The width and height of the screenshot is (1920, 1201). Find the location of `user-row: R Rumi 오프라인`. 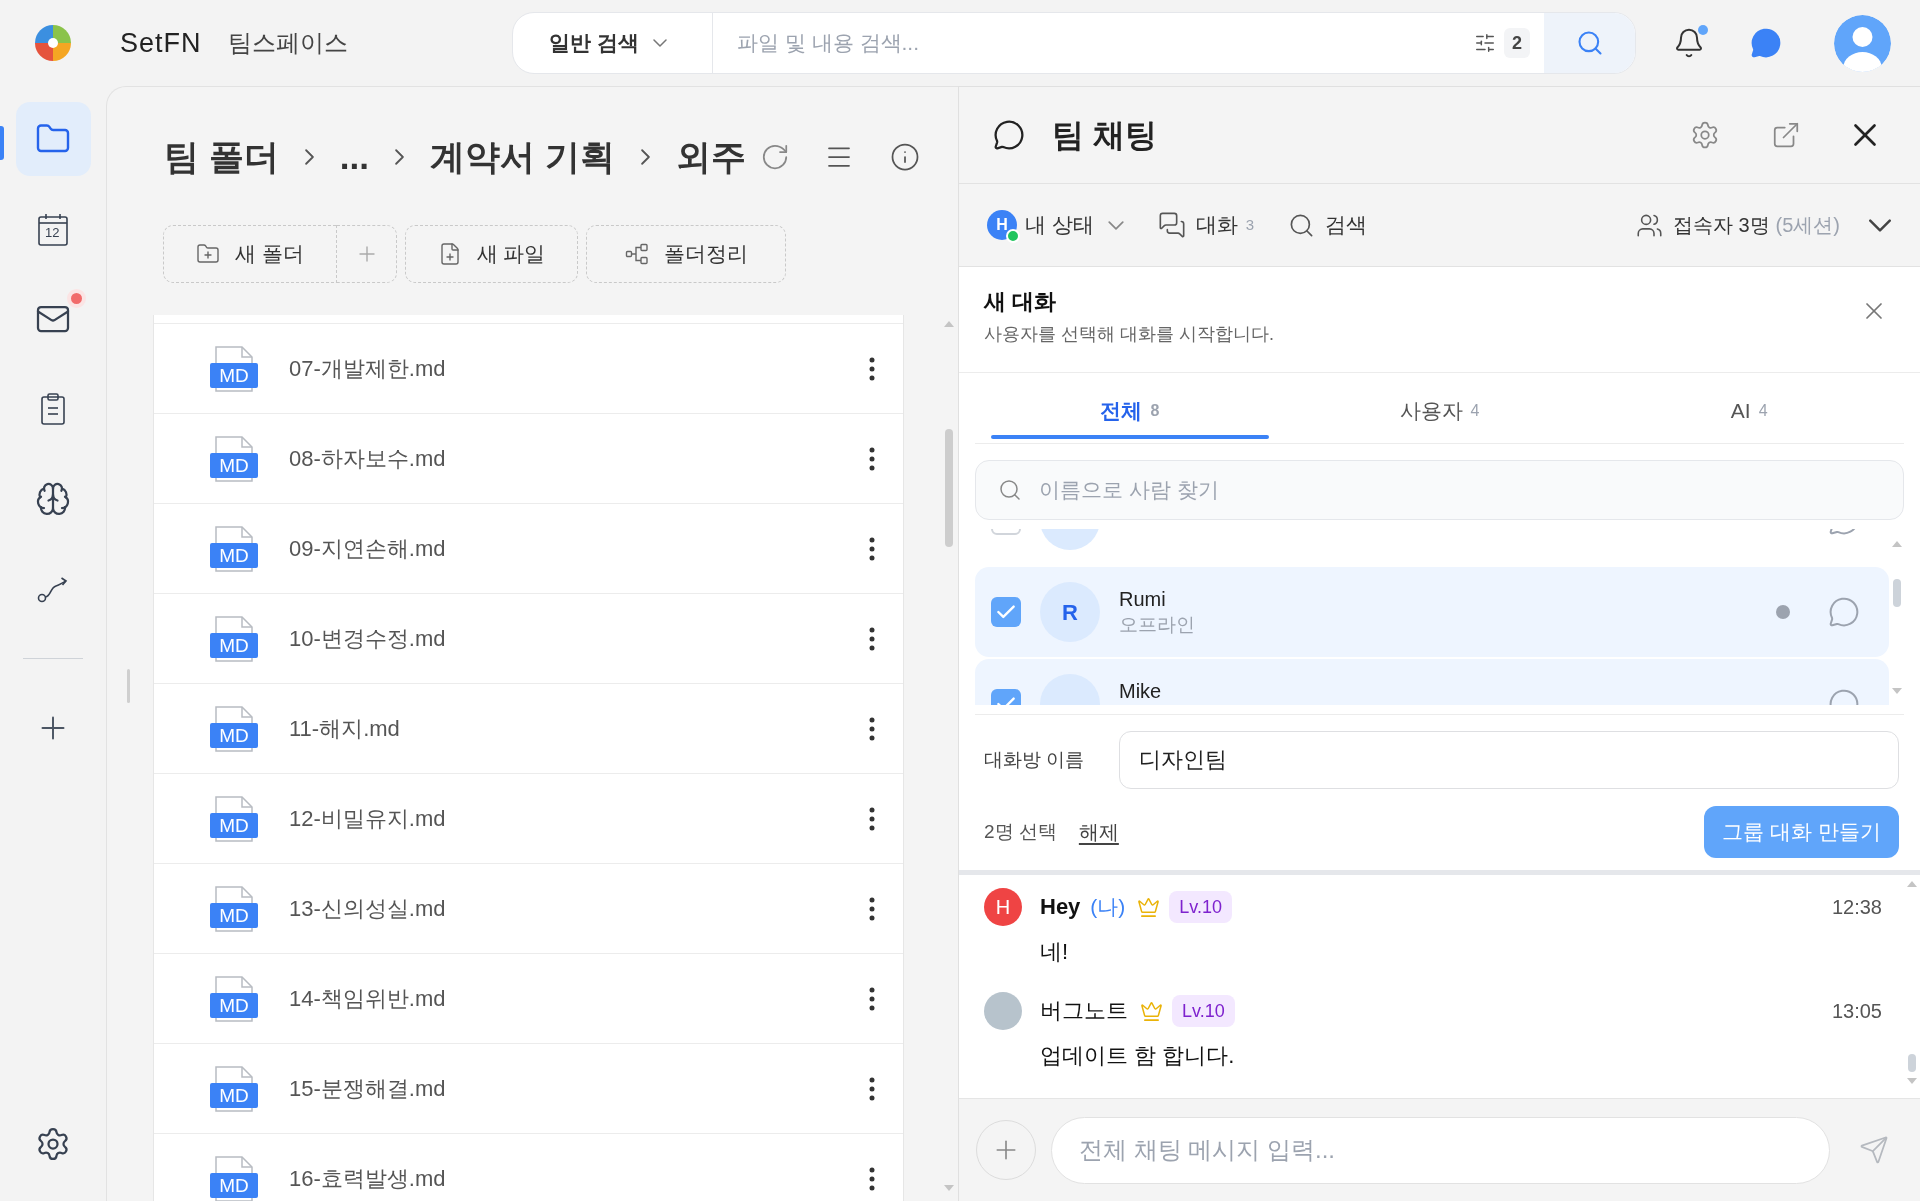

user-row: R Rumi 오프라인 is located at coordinates (1432, 612).